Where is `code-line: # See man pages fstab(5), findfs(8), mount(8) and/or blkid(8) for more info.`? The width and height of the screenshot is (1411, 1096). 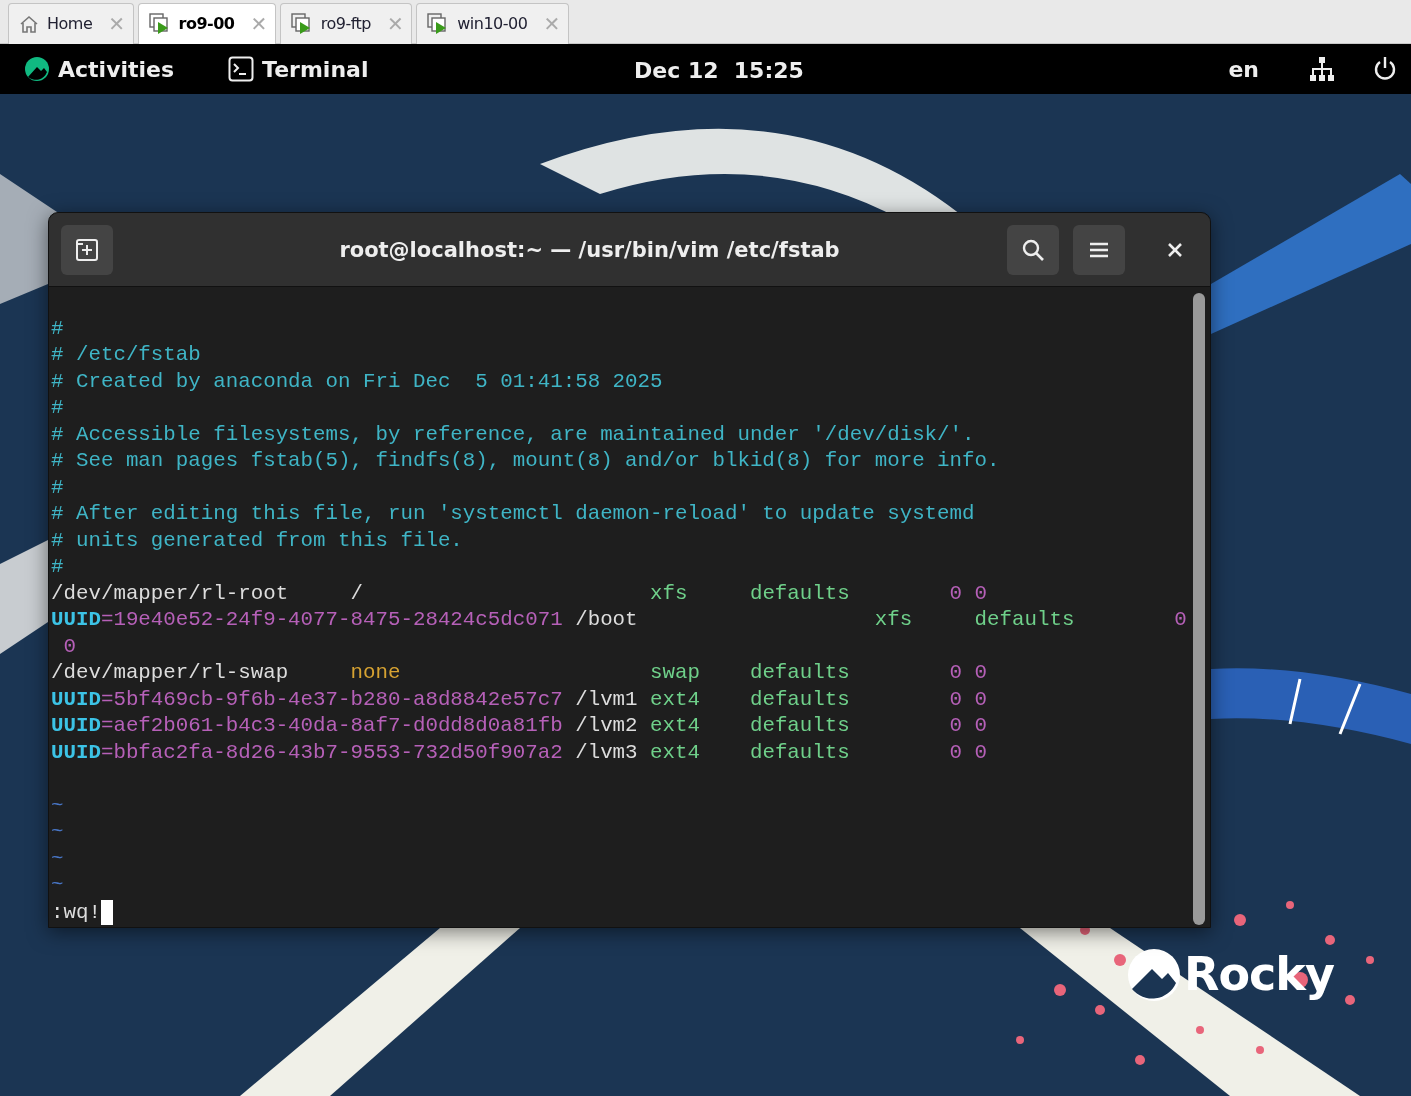 code-line: # See man pages fstab(5), findfs(8), mount(8) and/or blkid(8) for more info. is located at coordinates (525, 461).